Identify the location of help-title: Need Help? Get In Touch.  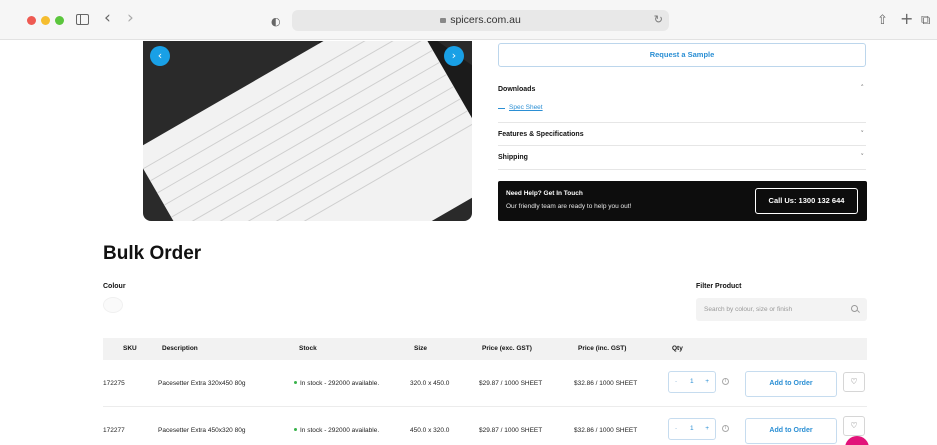
(544, 193).